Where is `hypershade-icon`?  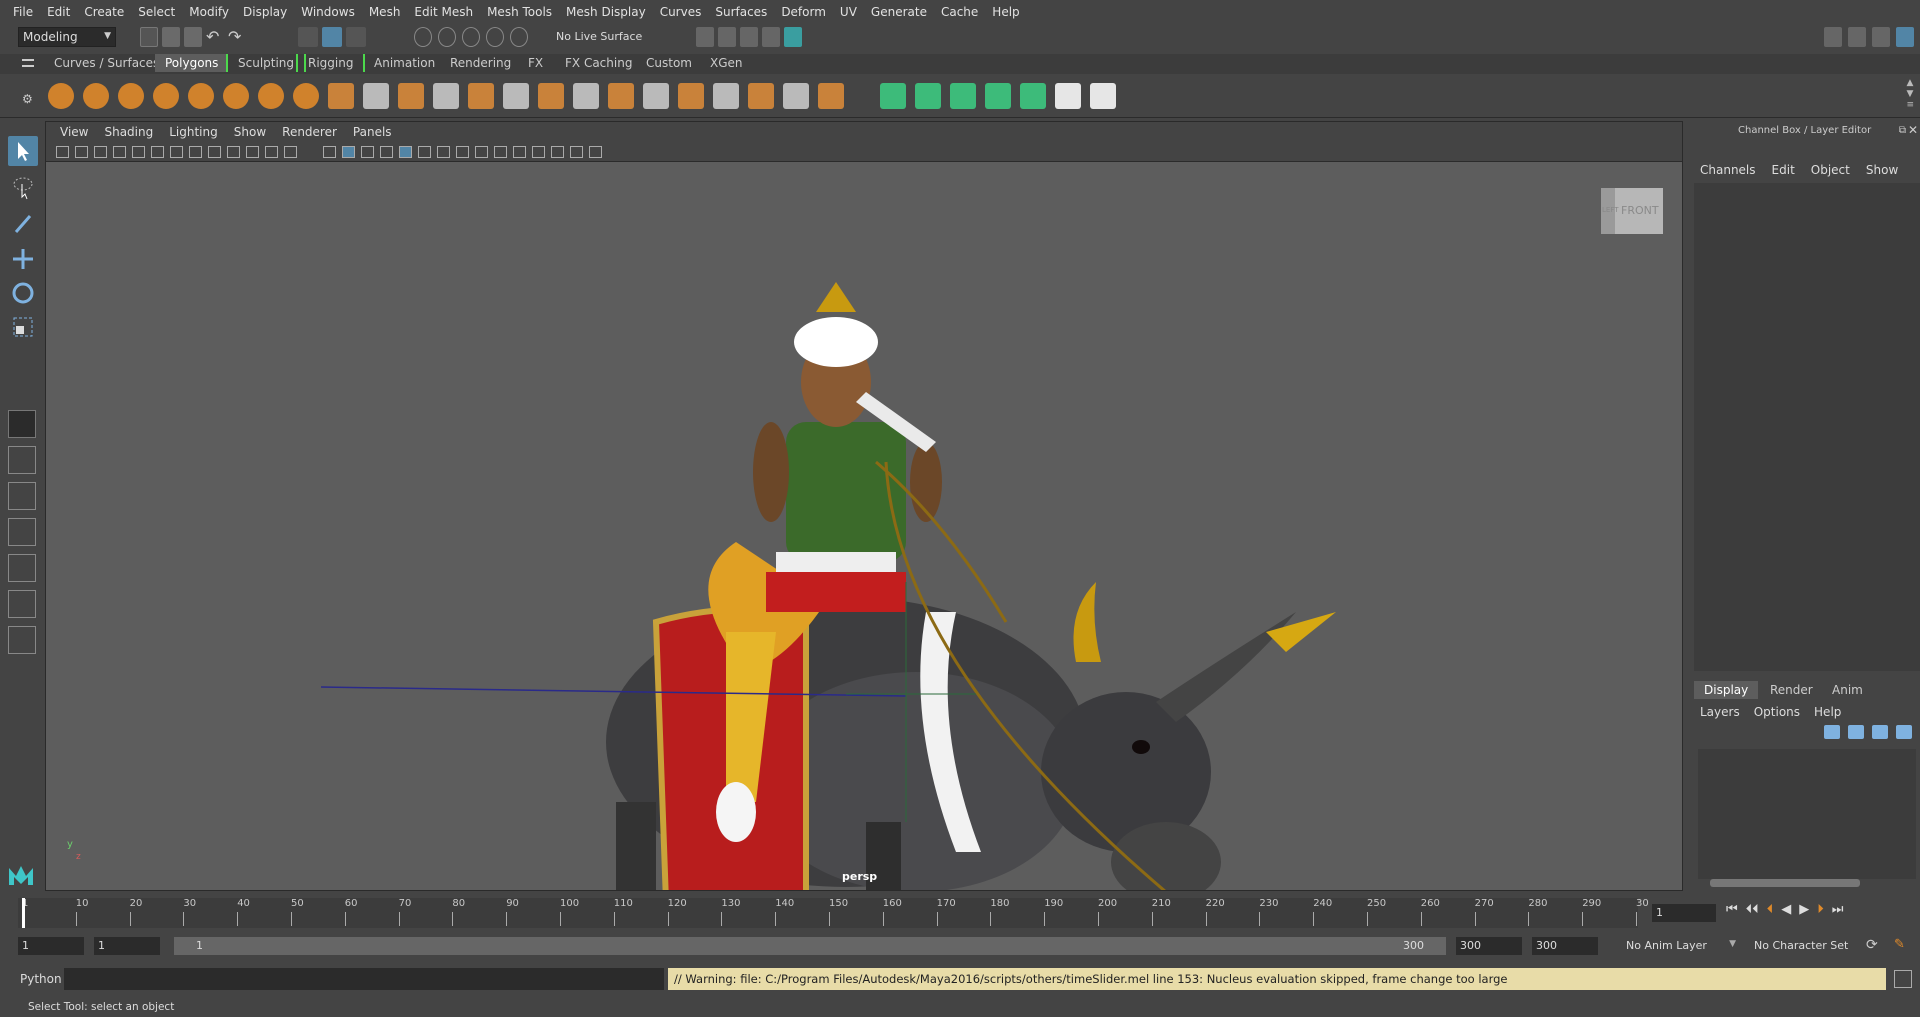
hypershade-icon is located at coordinates (793, 37).